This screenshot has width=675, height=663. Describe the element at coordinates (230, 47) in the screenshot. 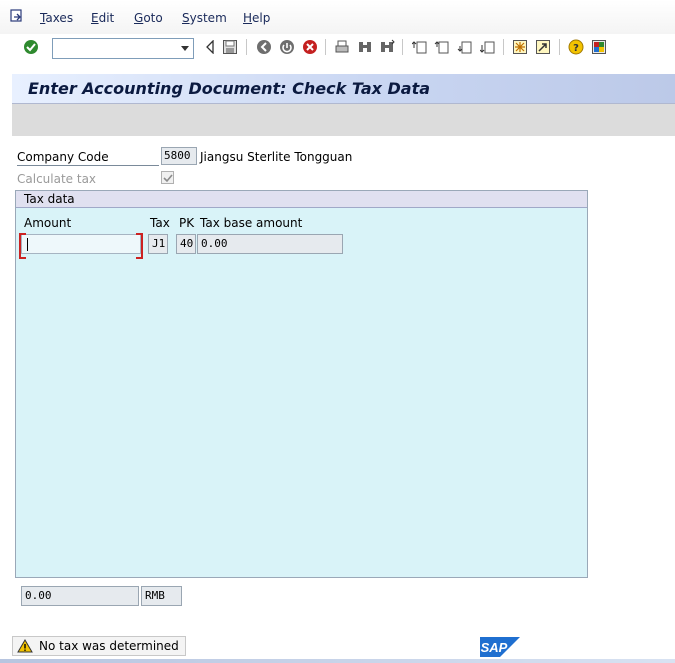

I see `save-icon` at that location.